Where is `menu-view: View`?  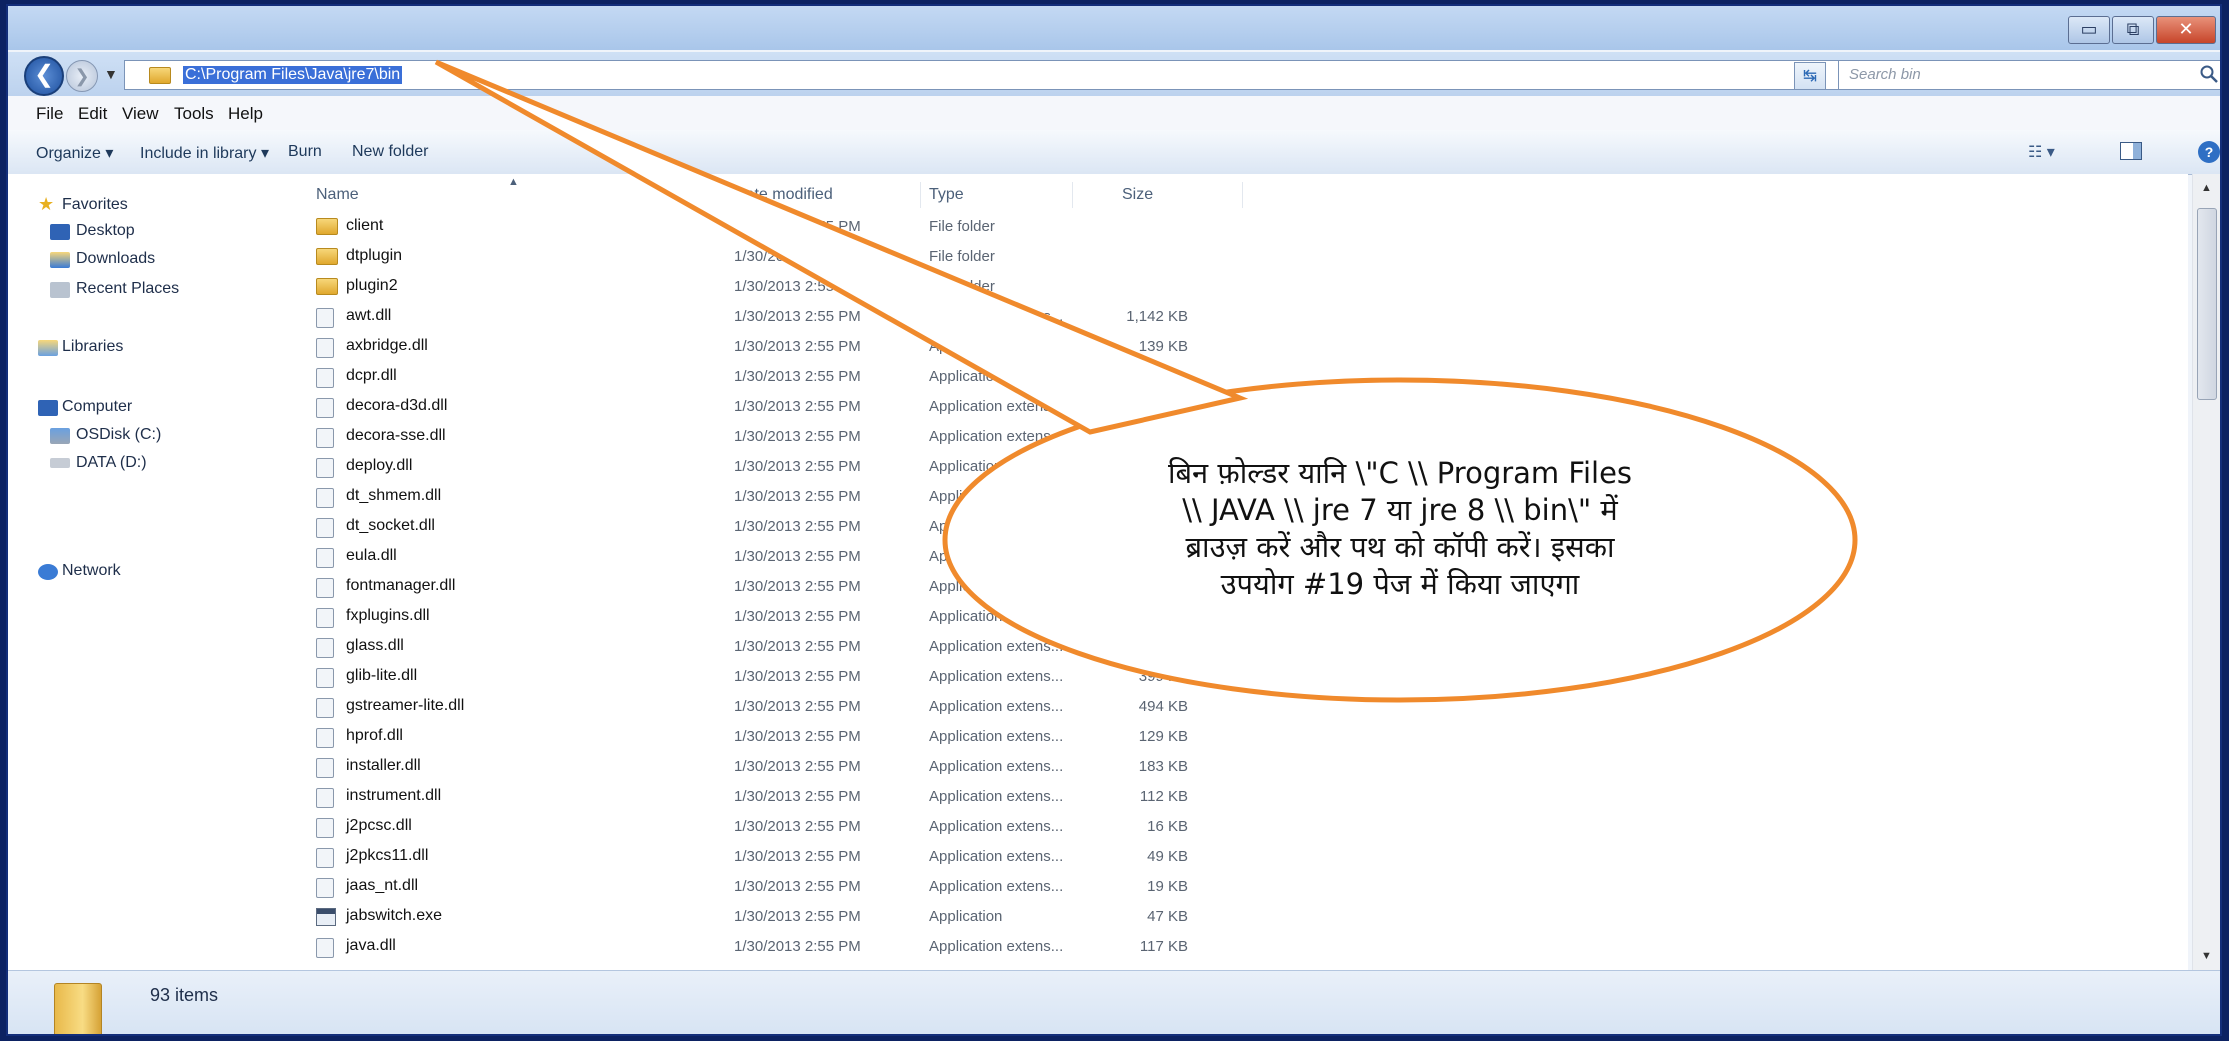
menu-view: View is located at coordinates (140, 114).